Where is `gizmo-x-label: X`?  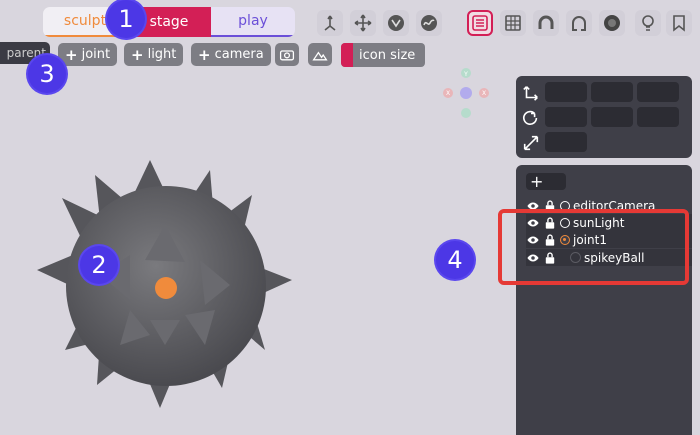
gizmo-x-label: X is located at coordinates (448, 93).